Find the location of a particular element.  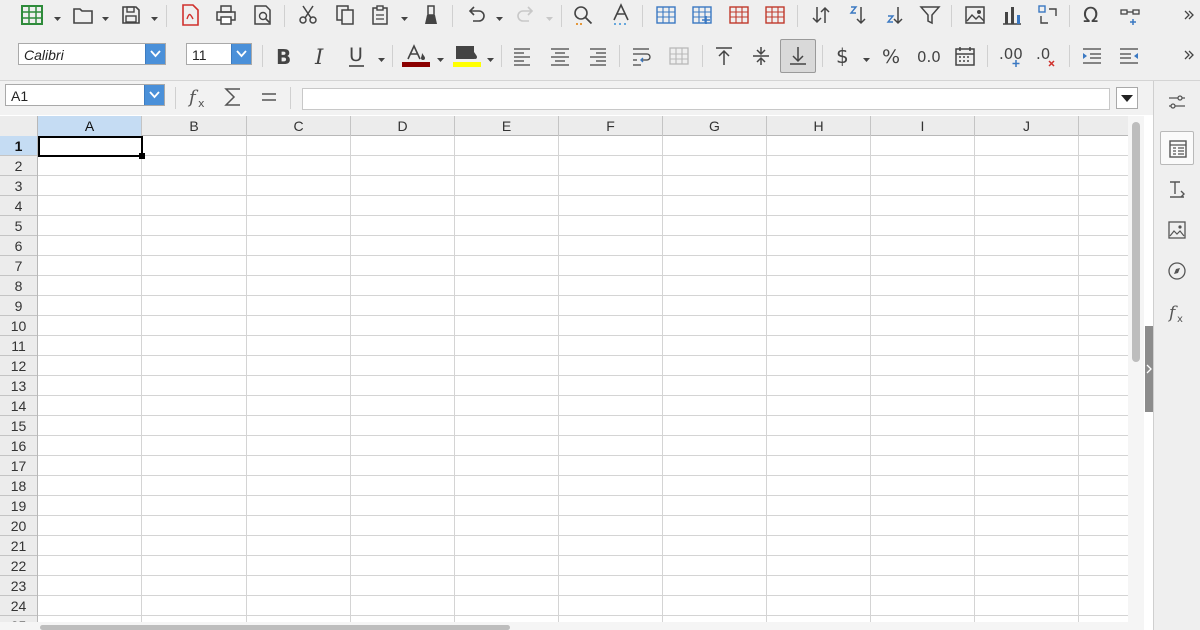

select-all-corner is located at coordinates (19, 126).